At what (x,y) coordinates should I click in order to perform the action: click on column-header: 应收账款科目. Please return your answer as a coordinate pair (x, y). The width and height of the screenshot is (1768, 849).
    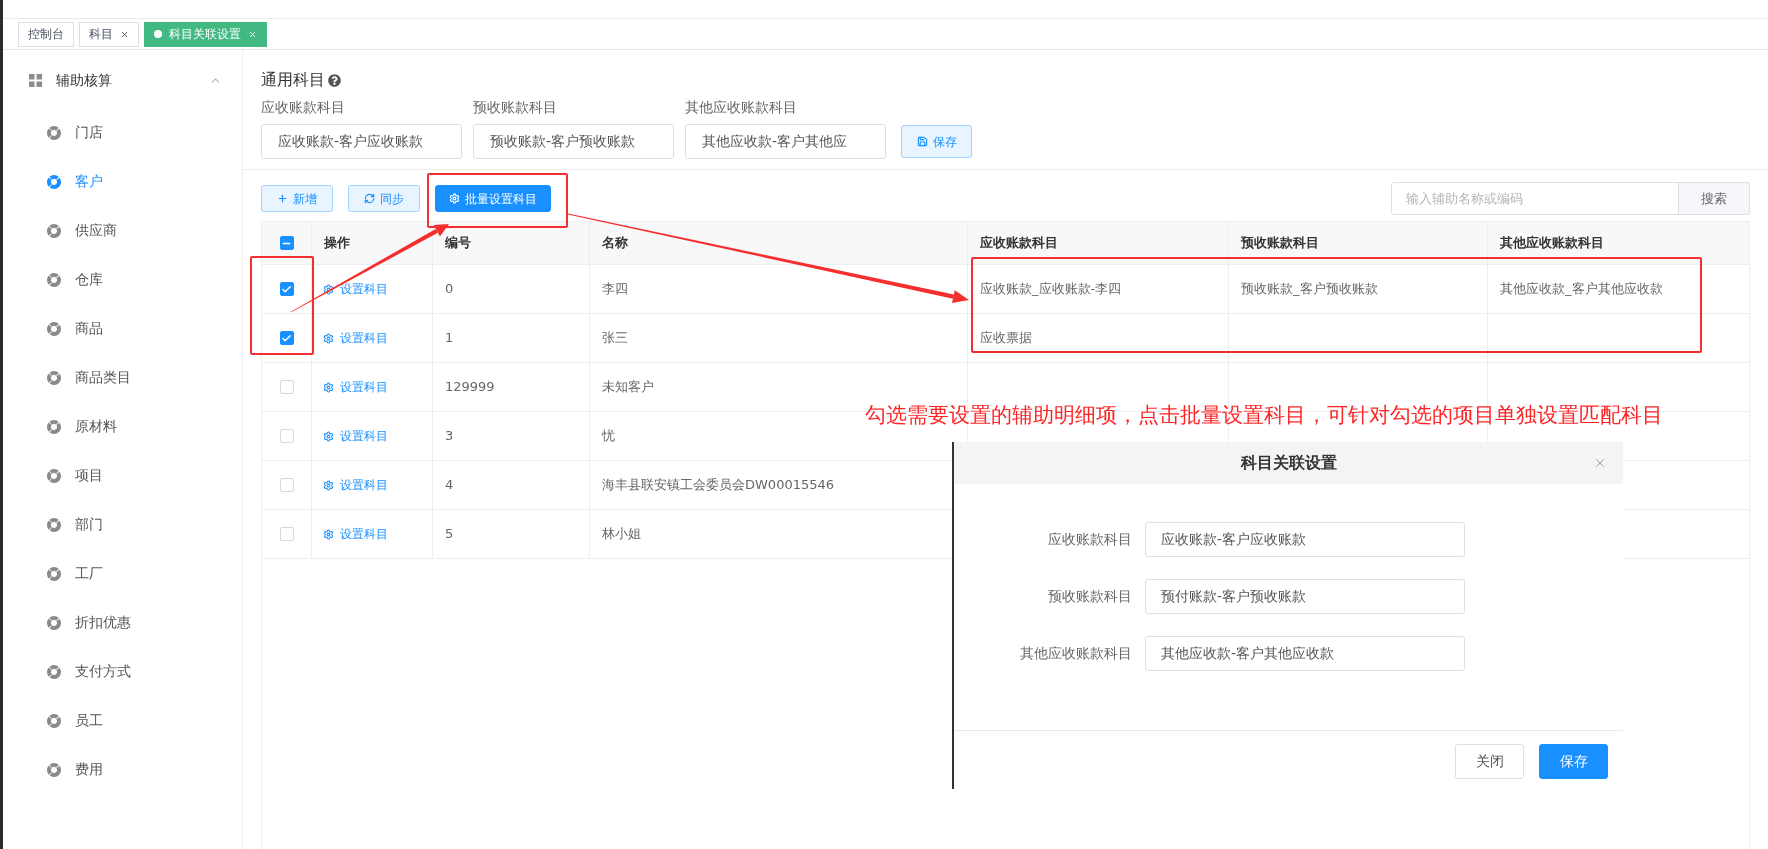
    Looking at the image, I should click on (1098, 243).